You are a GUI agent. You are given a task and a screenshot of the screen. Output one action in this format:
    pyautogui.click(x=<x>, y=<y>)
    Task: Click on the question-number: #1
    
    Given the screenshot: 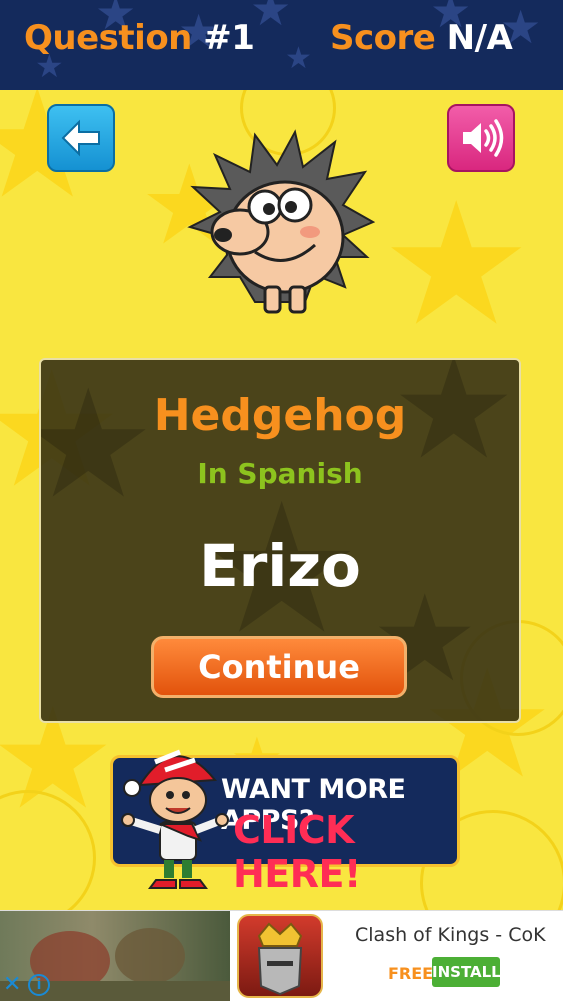 What is the action you would take?
    pyautogui.click(x=229, y=38)
    